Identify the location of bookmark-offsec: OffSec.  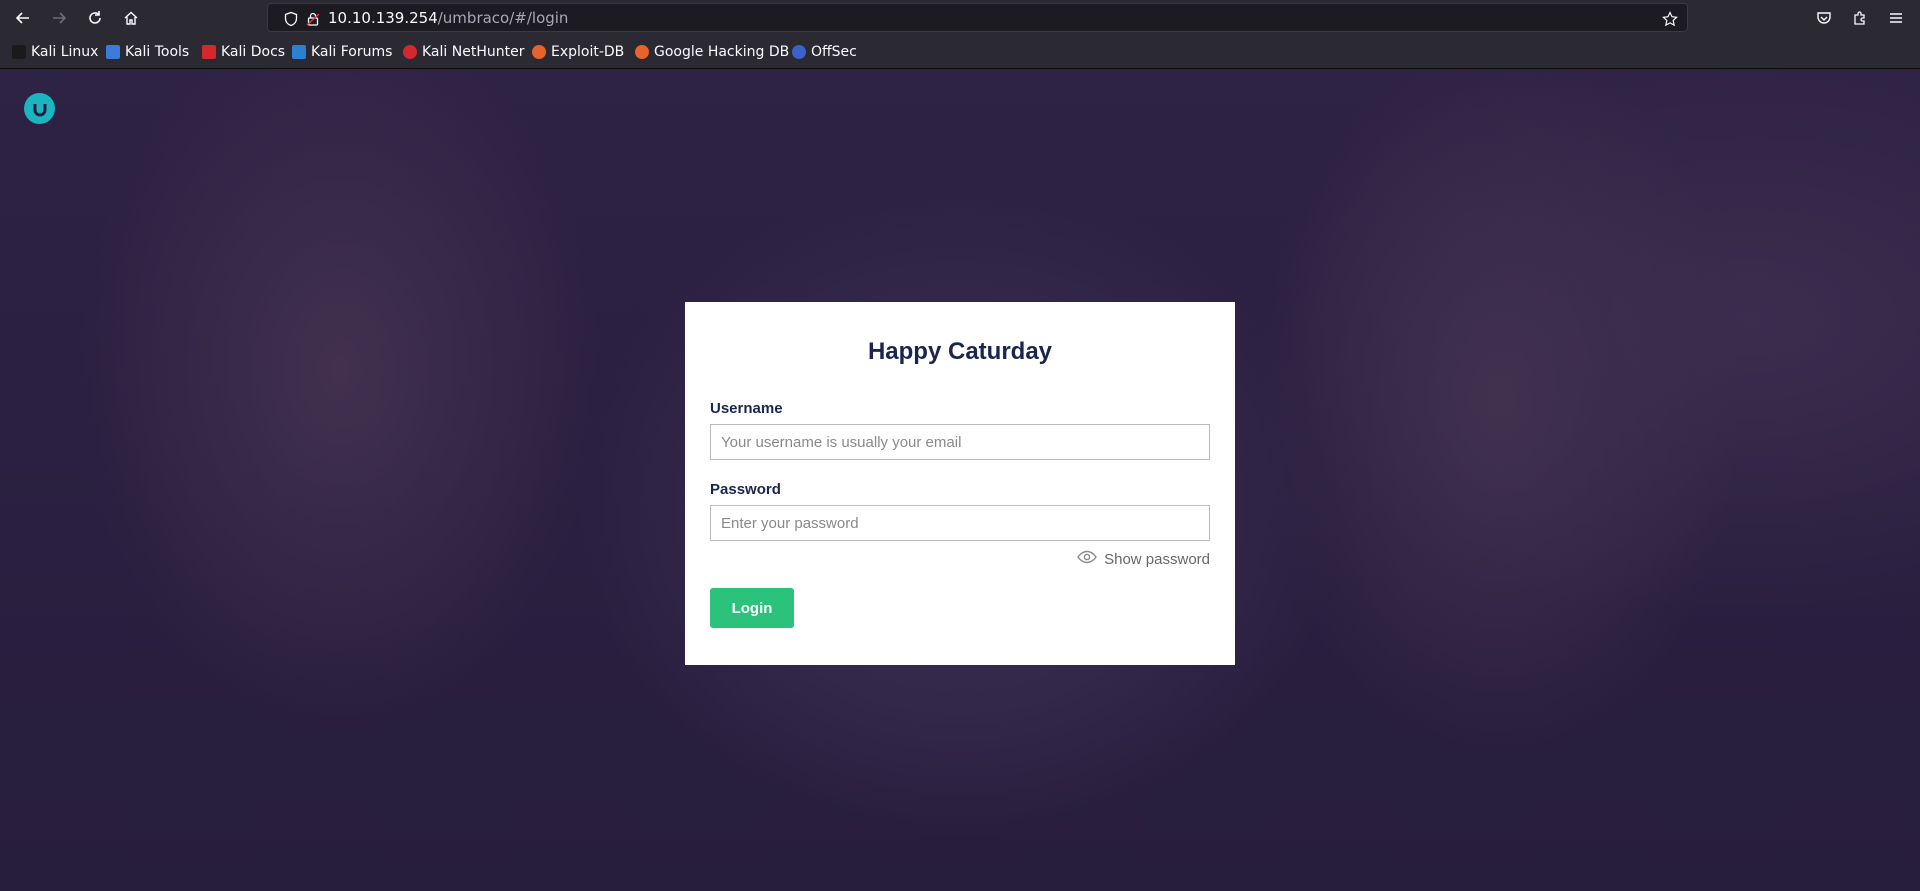
(824, 52).